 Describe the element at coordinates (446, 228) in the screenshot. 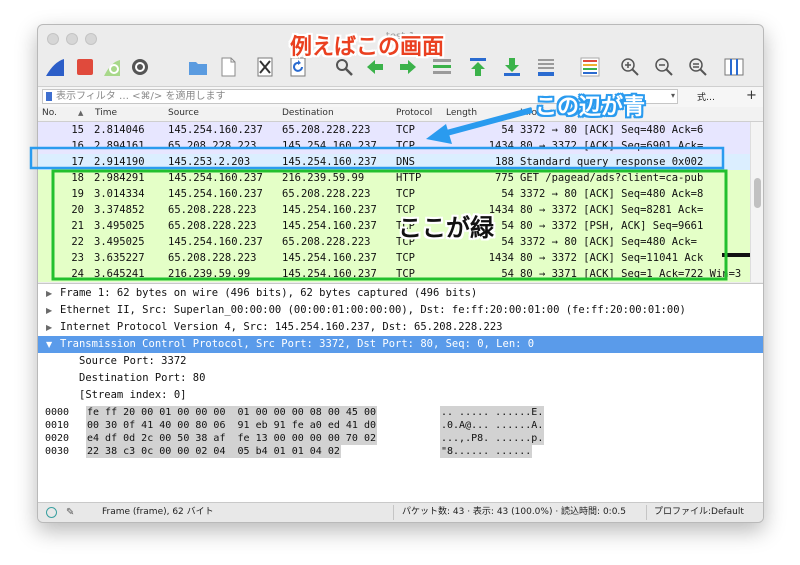

I see `annotation-green-label: ここが緑` at that location.